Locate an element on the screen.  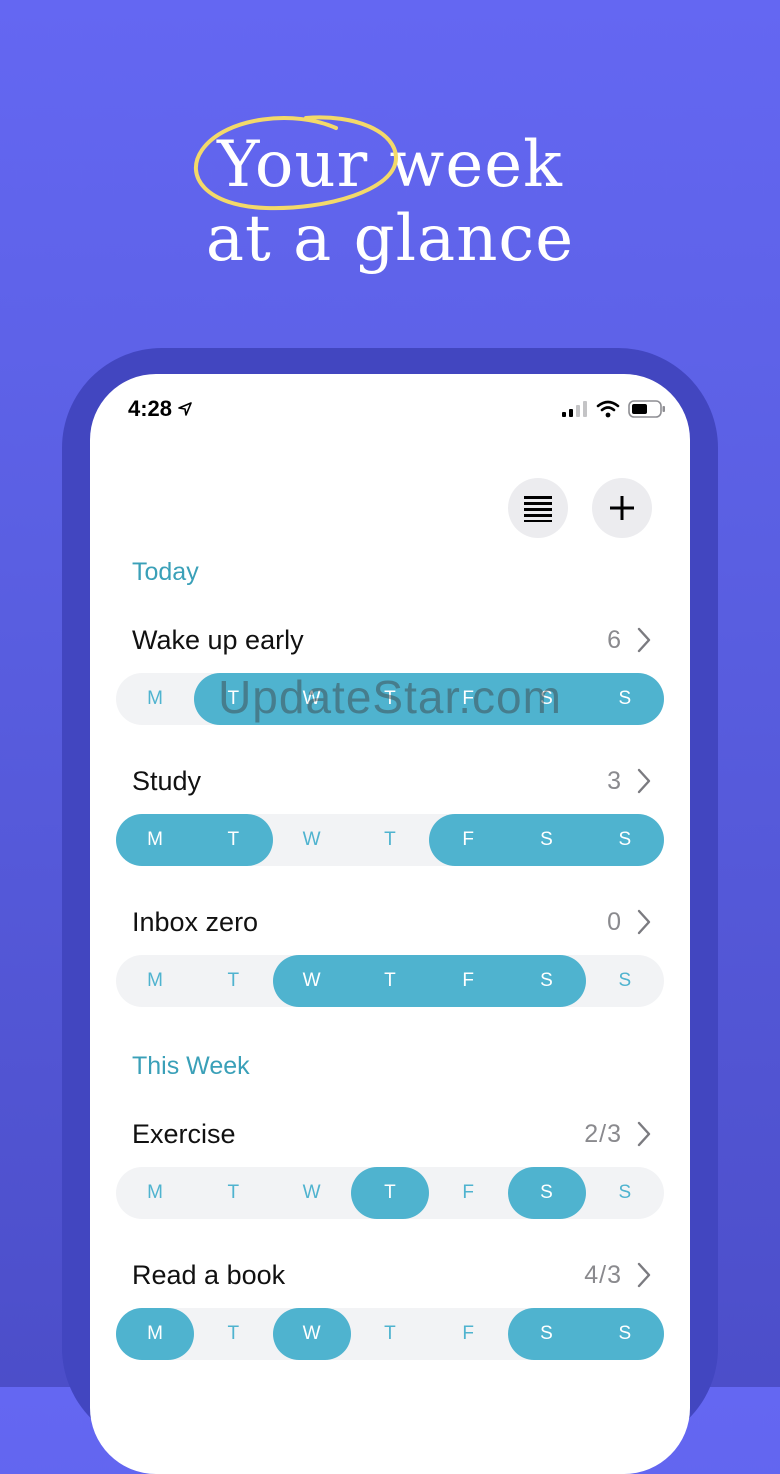
add-habit-button is located at coordinates (622, 508).